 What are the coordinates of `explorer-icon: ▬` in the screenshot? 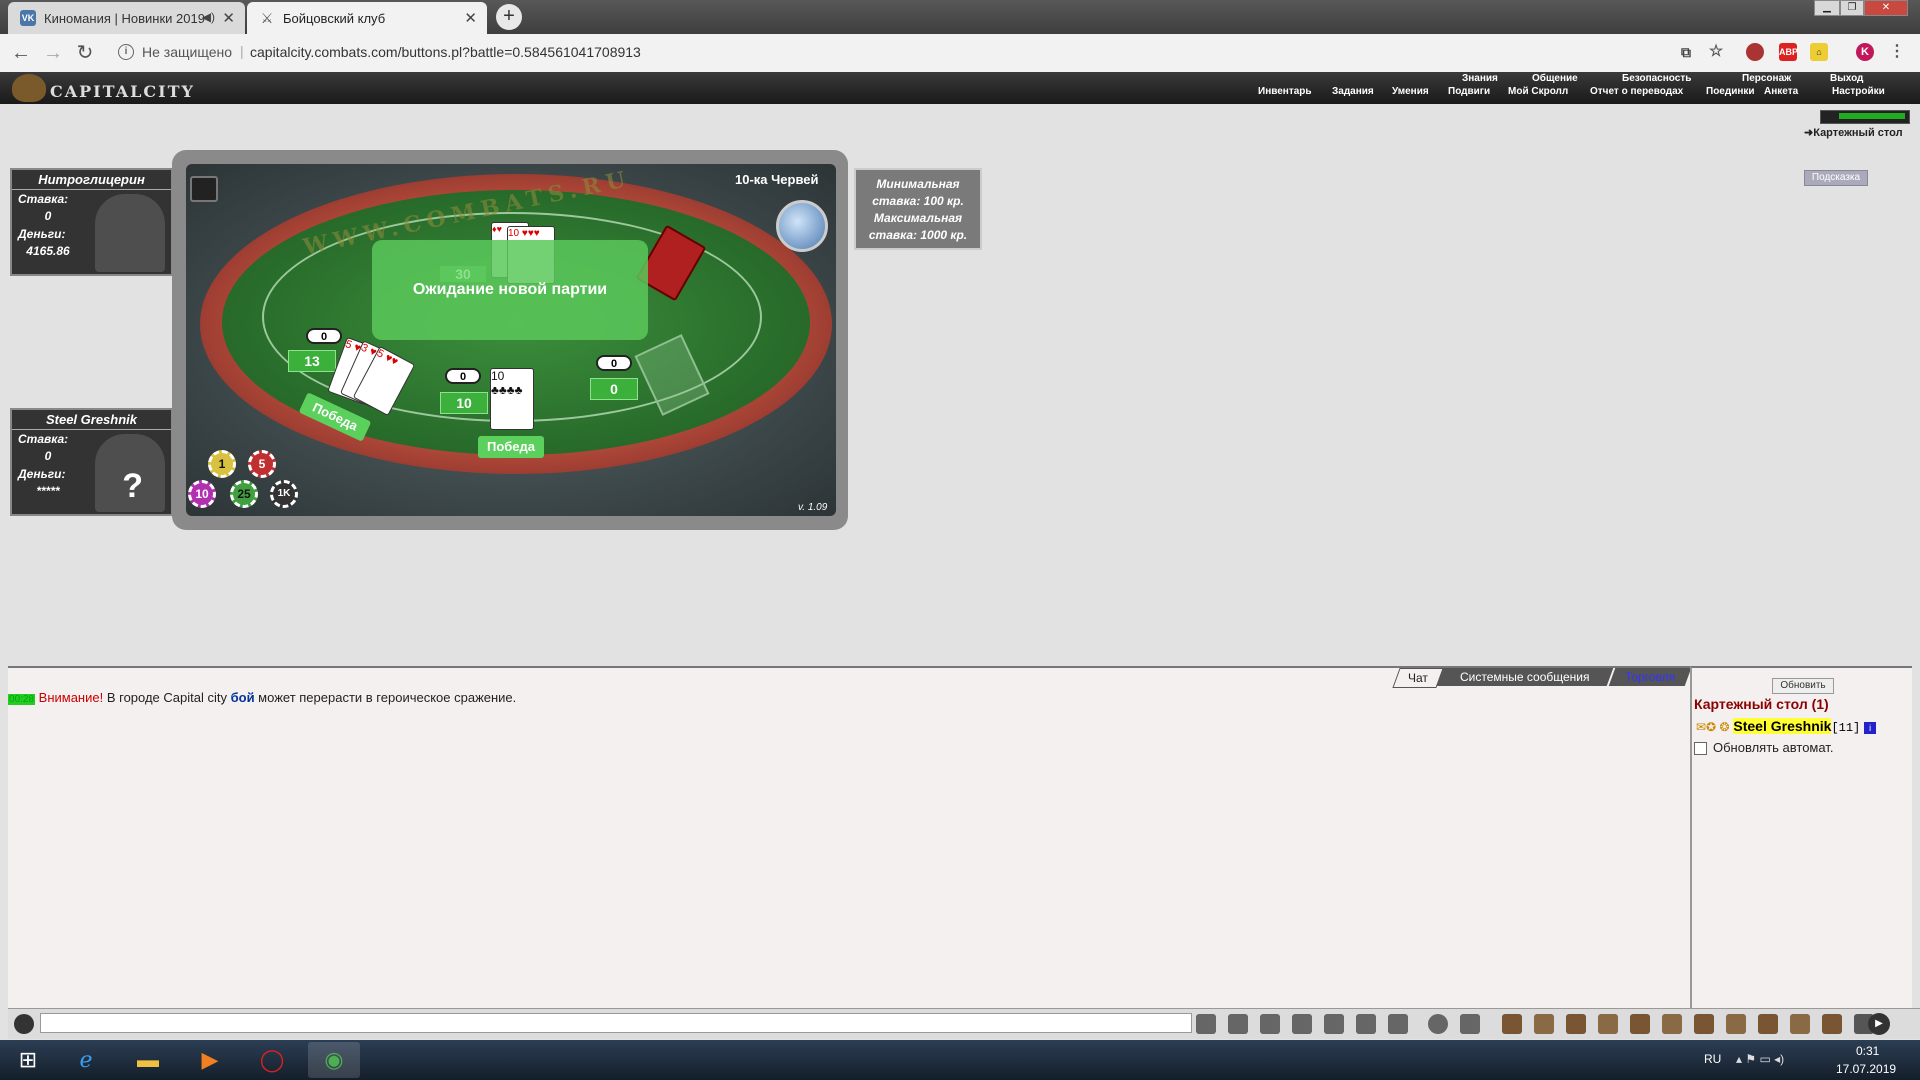 It's located at (148, 1060).